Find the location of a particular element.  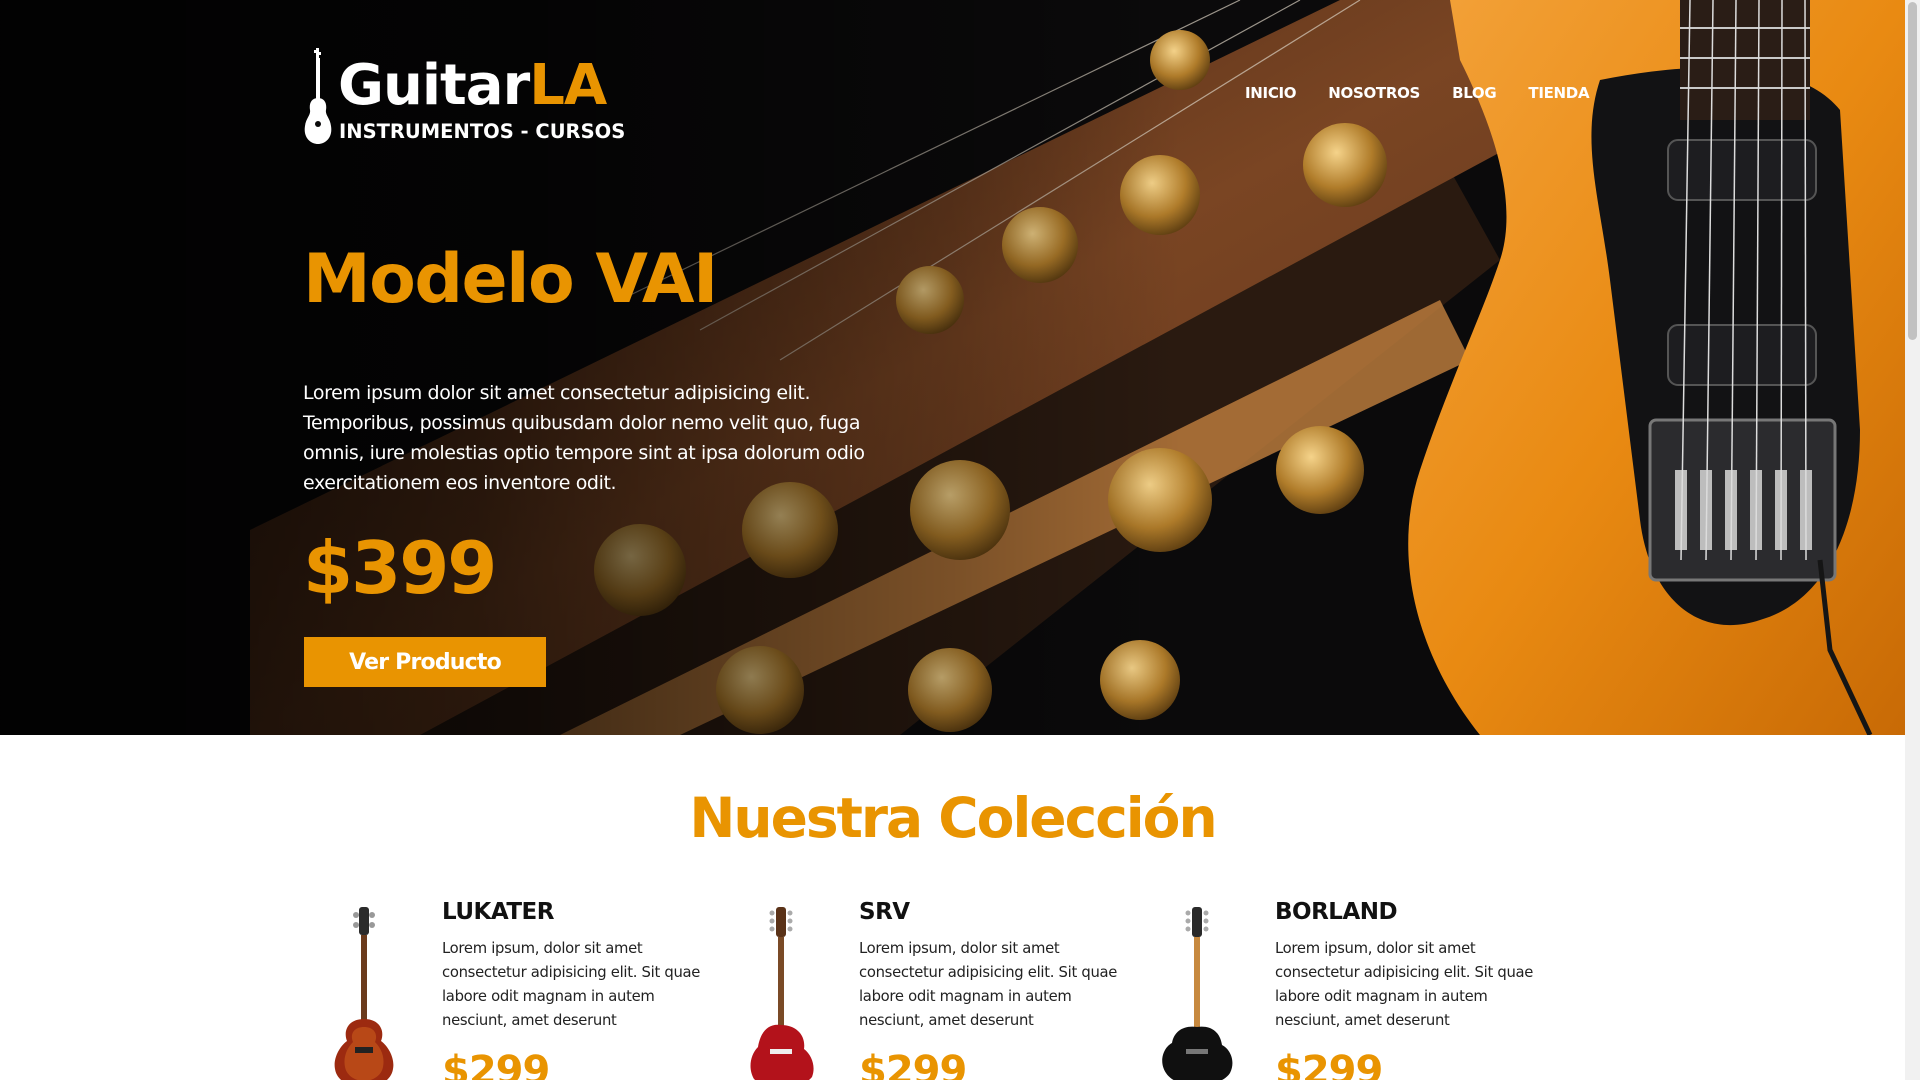

logo-tagline: INSTRUMENTOS - CURSOS is located at coordinates (482, 131).